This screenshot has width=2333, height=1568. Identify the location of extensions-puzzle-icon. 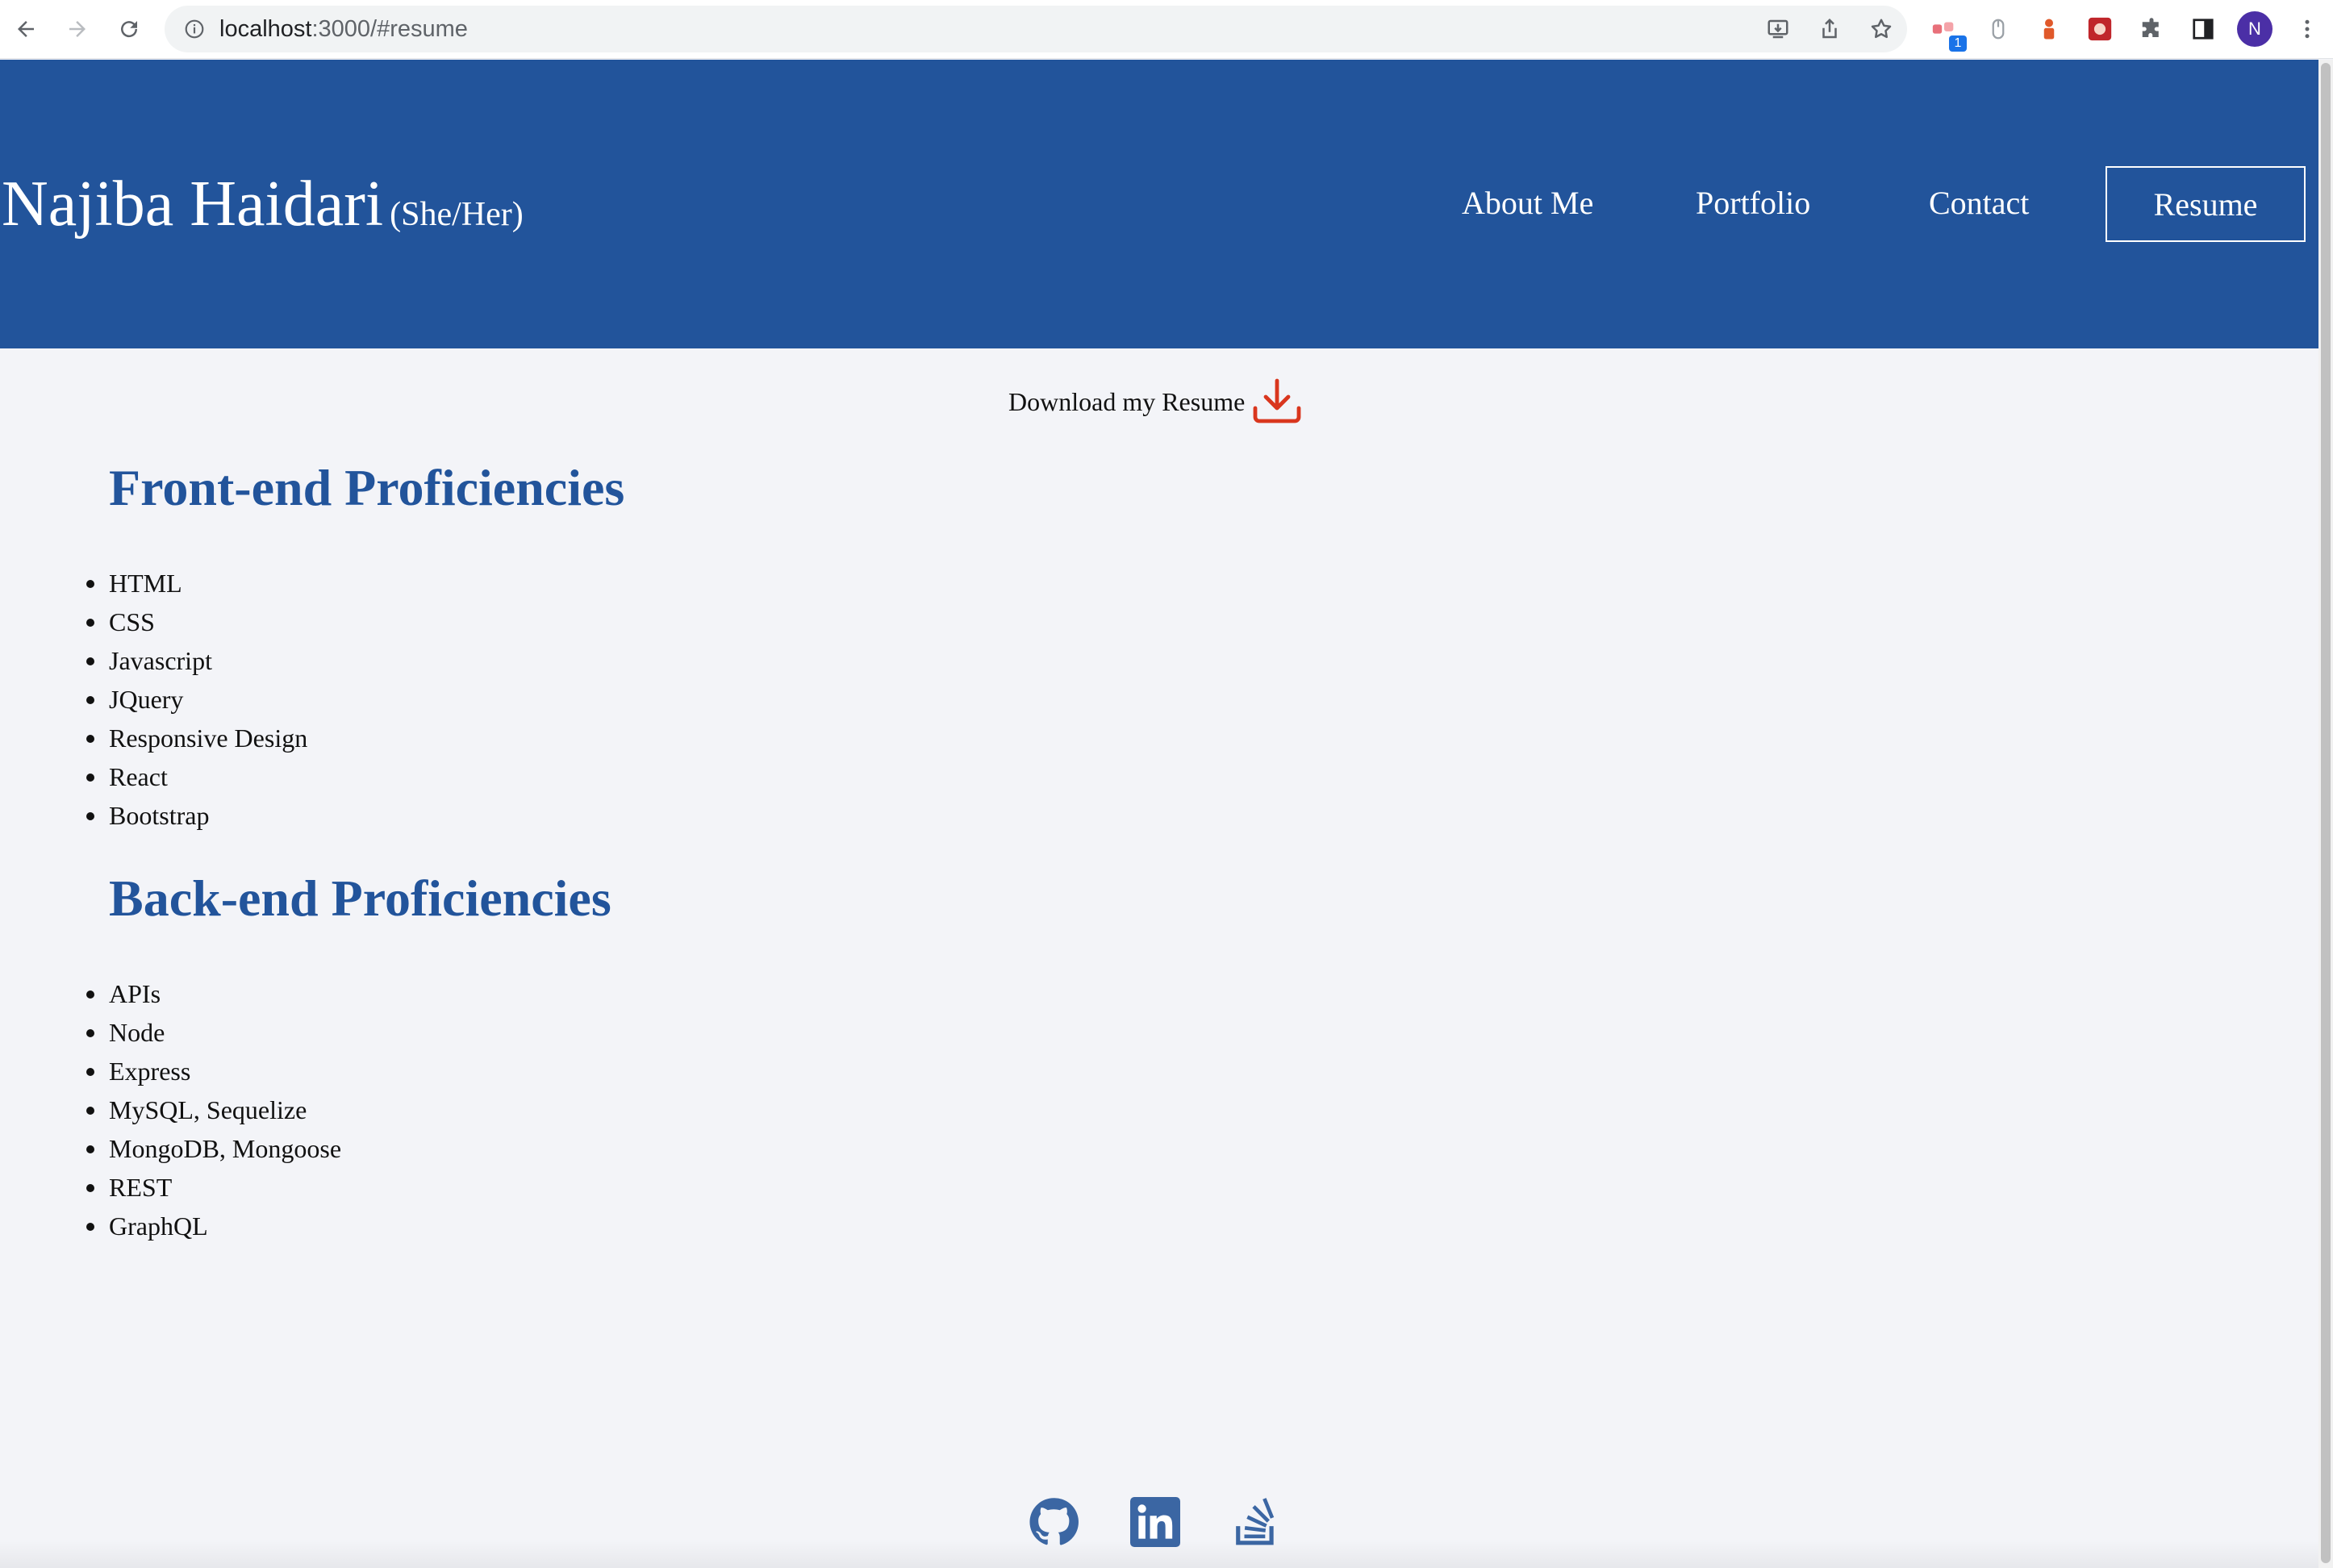
(2151, 29).